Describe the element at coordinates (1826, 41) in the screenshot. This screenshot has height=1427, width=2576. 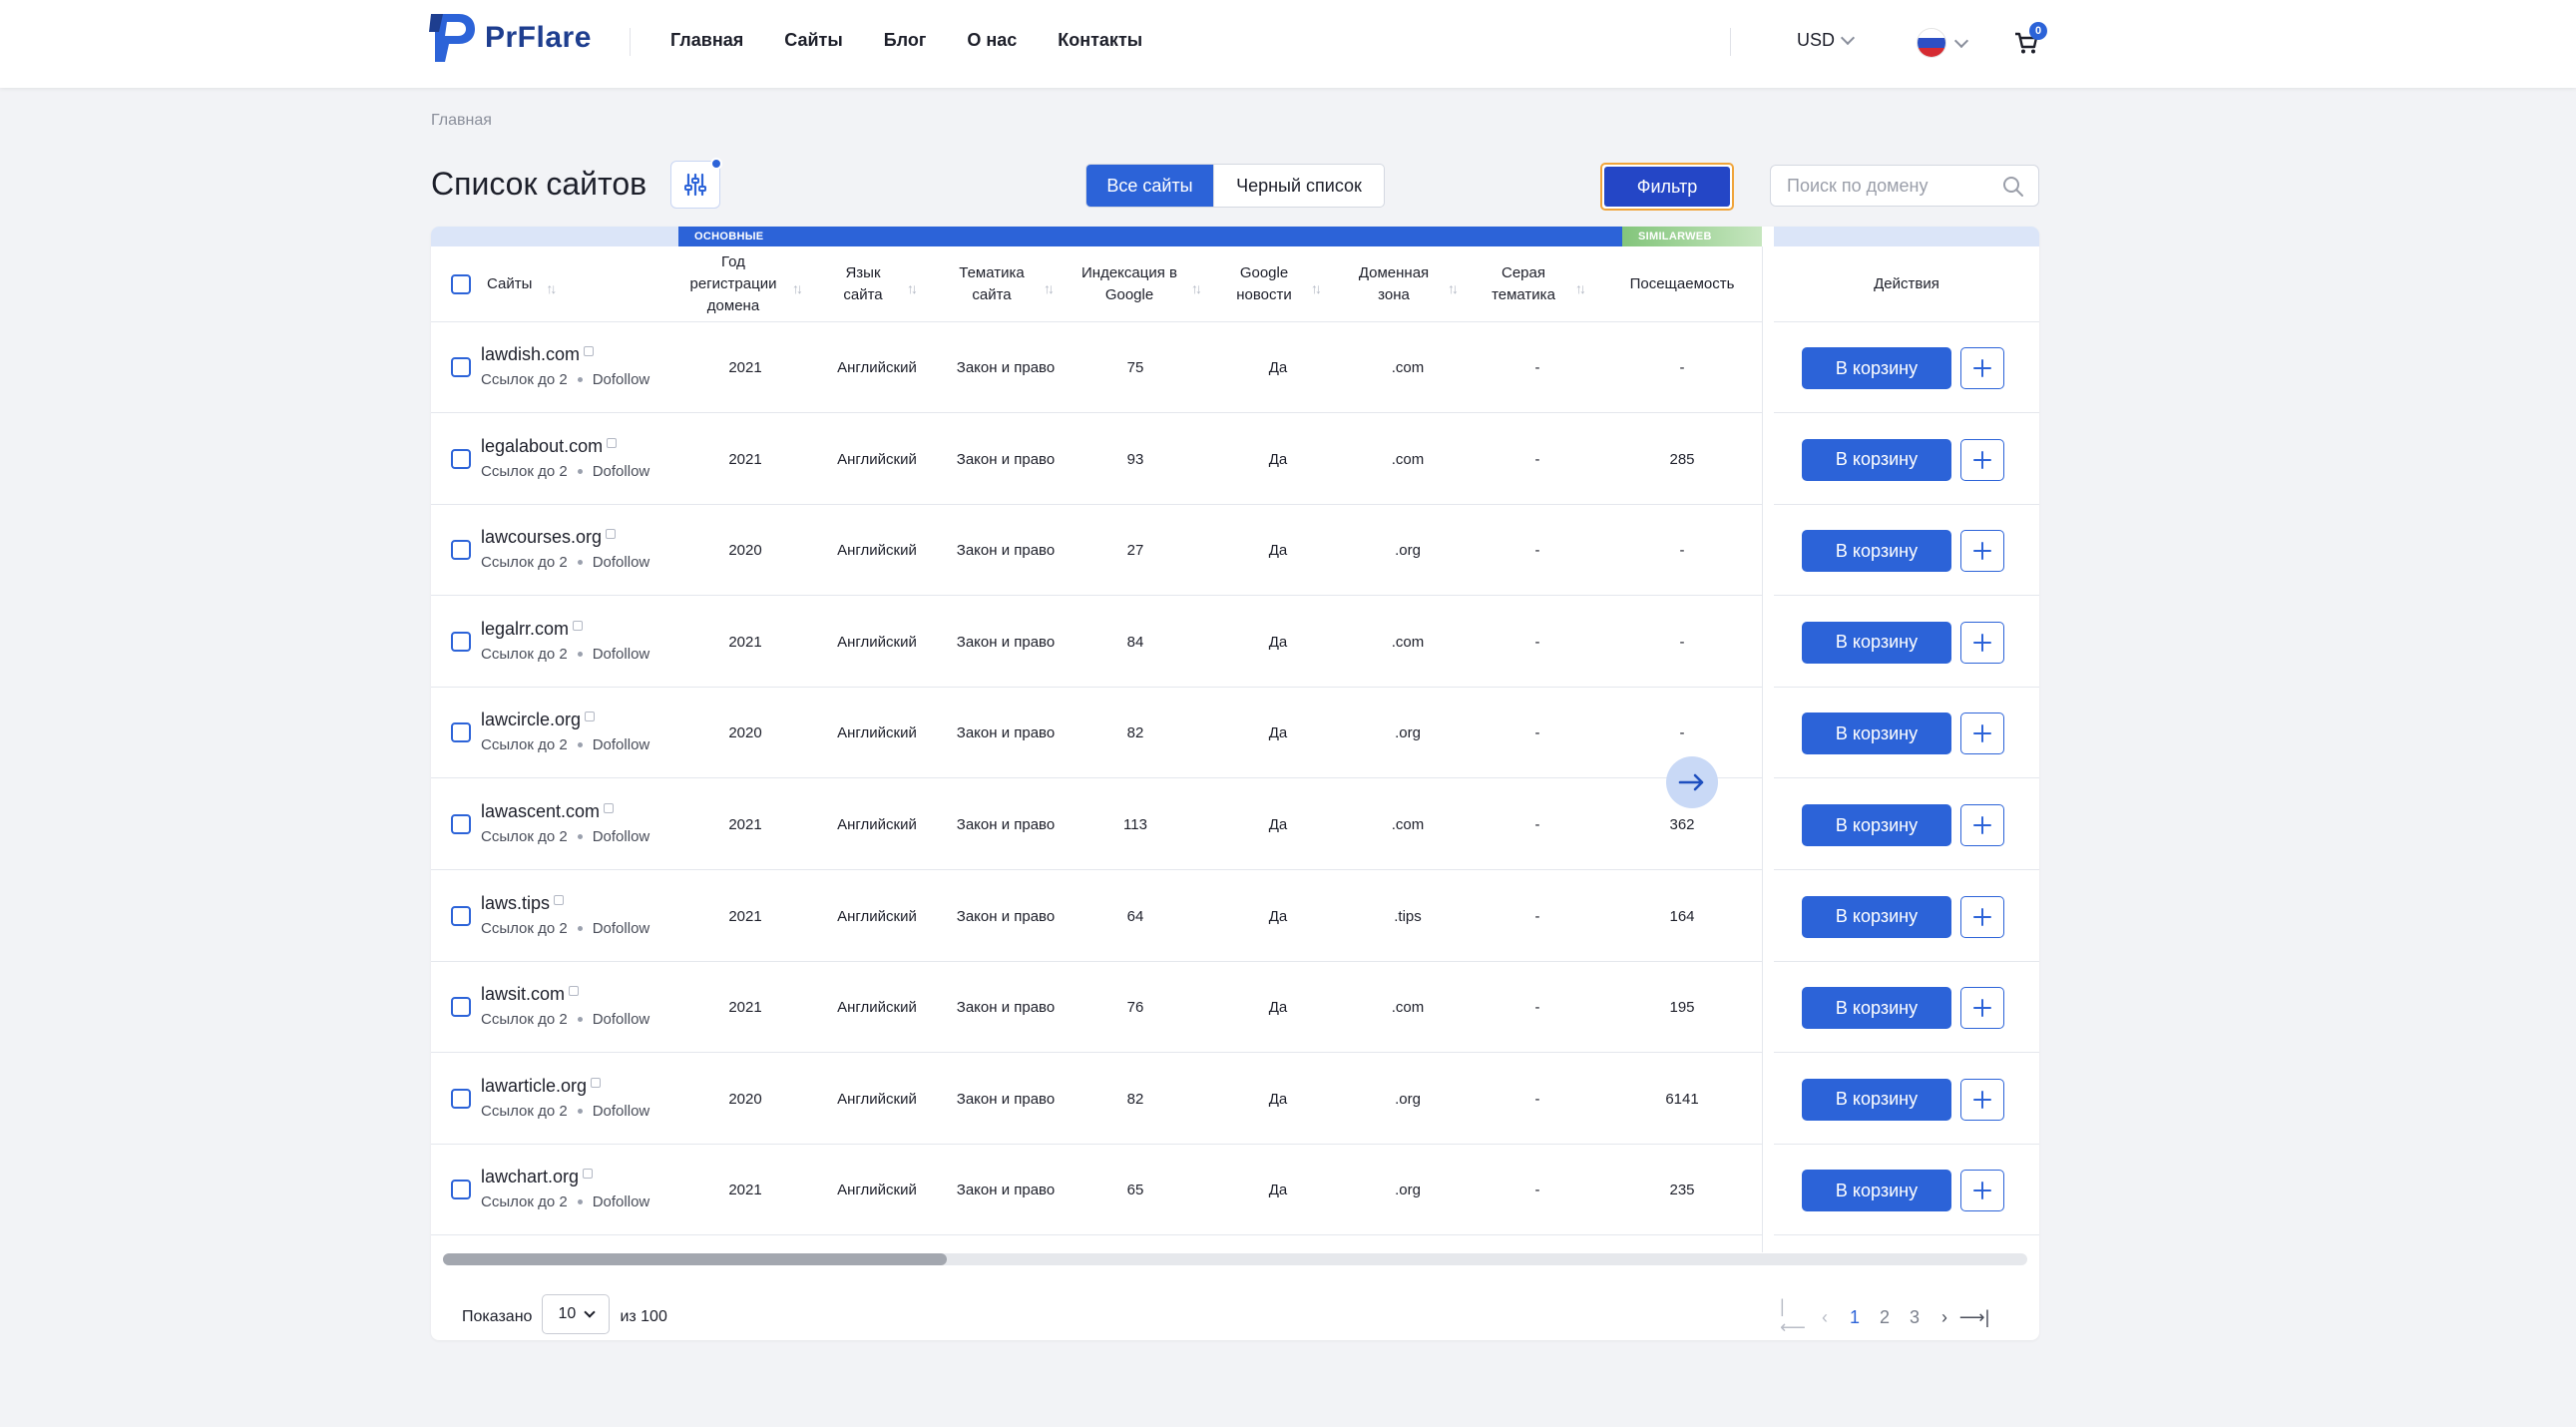
I see `currency-select: USD` at that location.